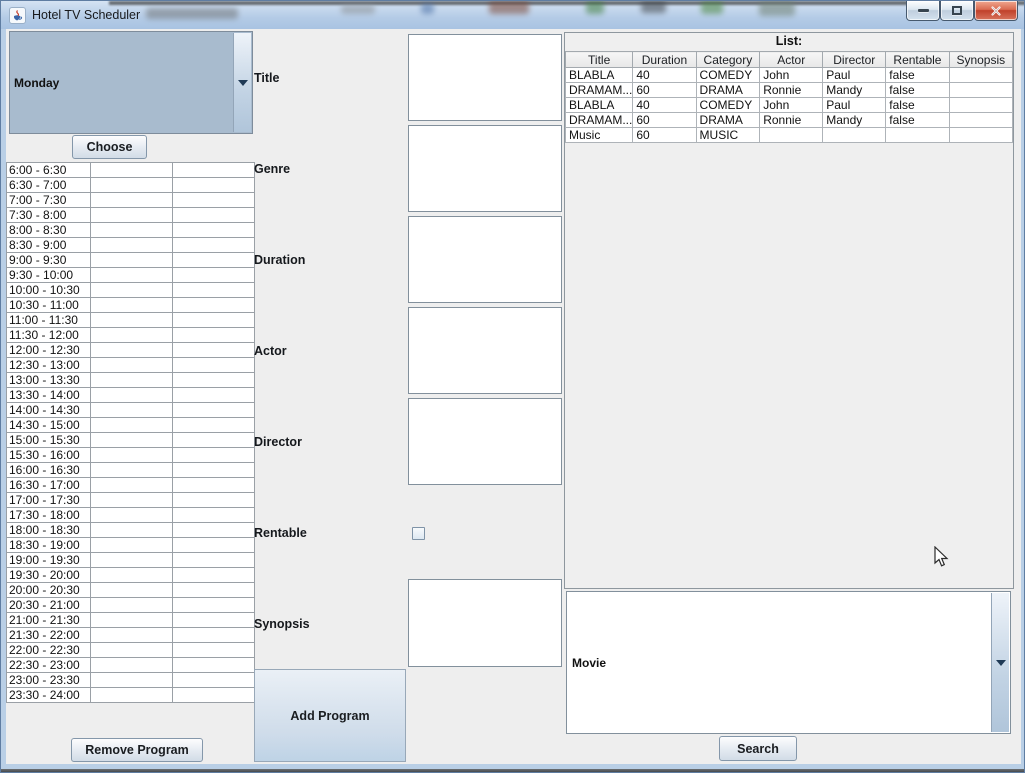  What do you see at coordinates (791, 59) in the screenshot?
I see `list-column-header: Actor` at bounding box center [791, 59].